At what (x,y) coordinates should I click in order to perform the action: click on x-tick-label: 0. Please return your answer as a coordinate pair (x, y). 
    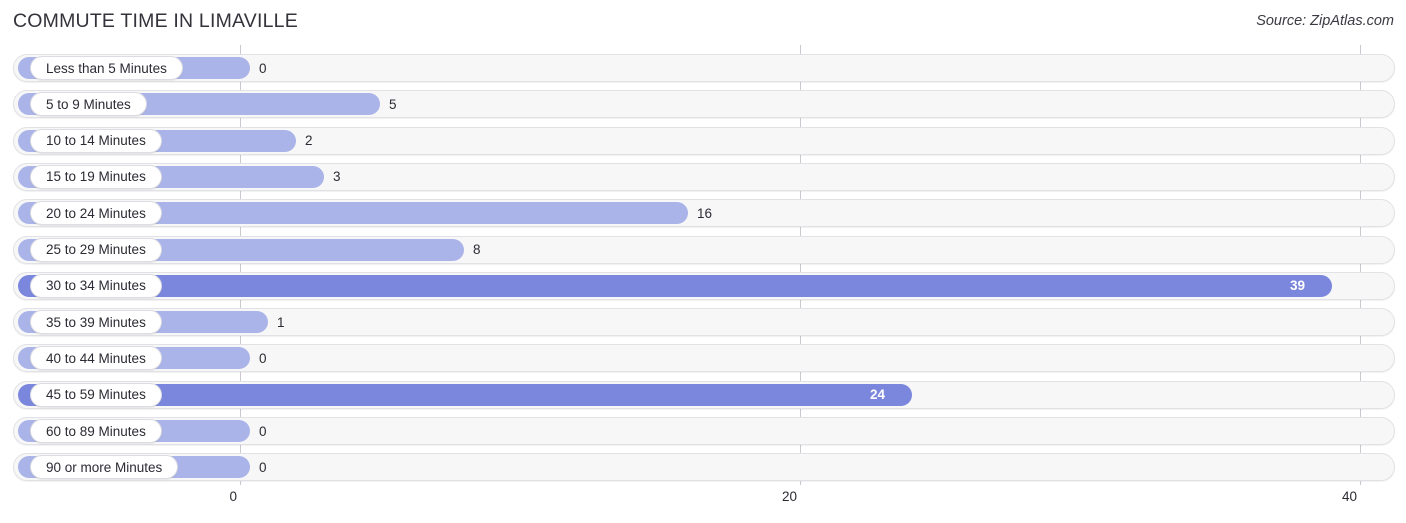
    Looking at the image, I should click on (233, 496).